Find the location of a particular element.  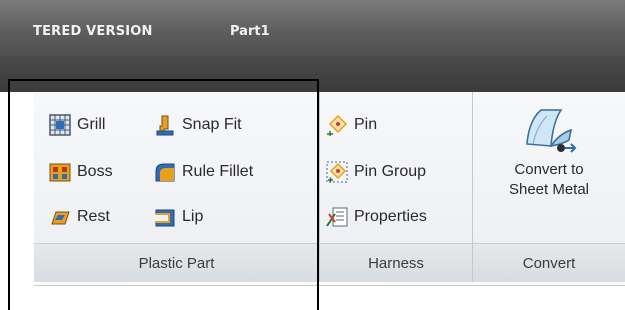

properties-button: Properties is located at coordinates (376, 217).